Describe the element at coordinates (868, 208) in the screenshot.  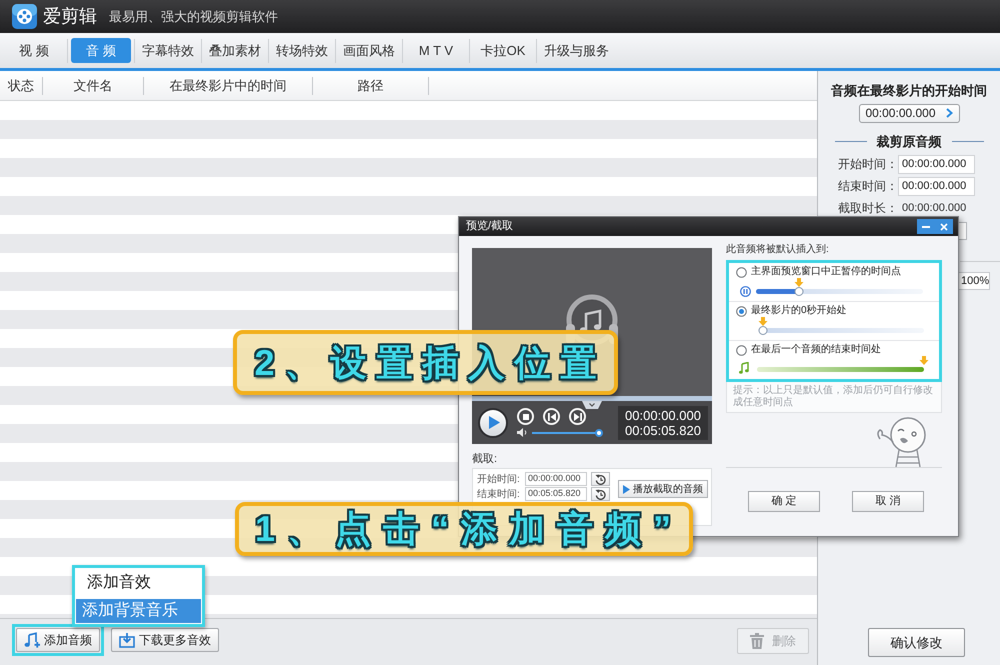
I see `field-label: 截取时长：` at that location.